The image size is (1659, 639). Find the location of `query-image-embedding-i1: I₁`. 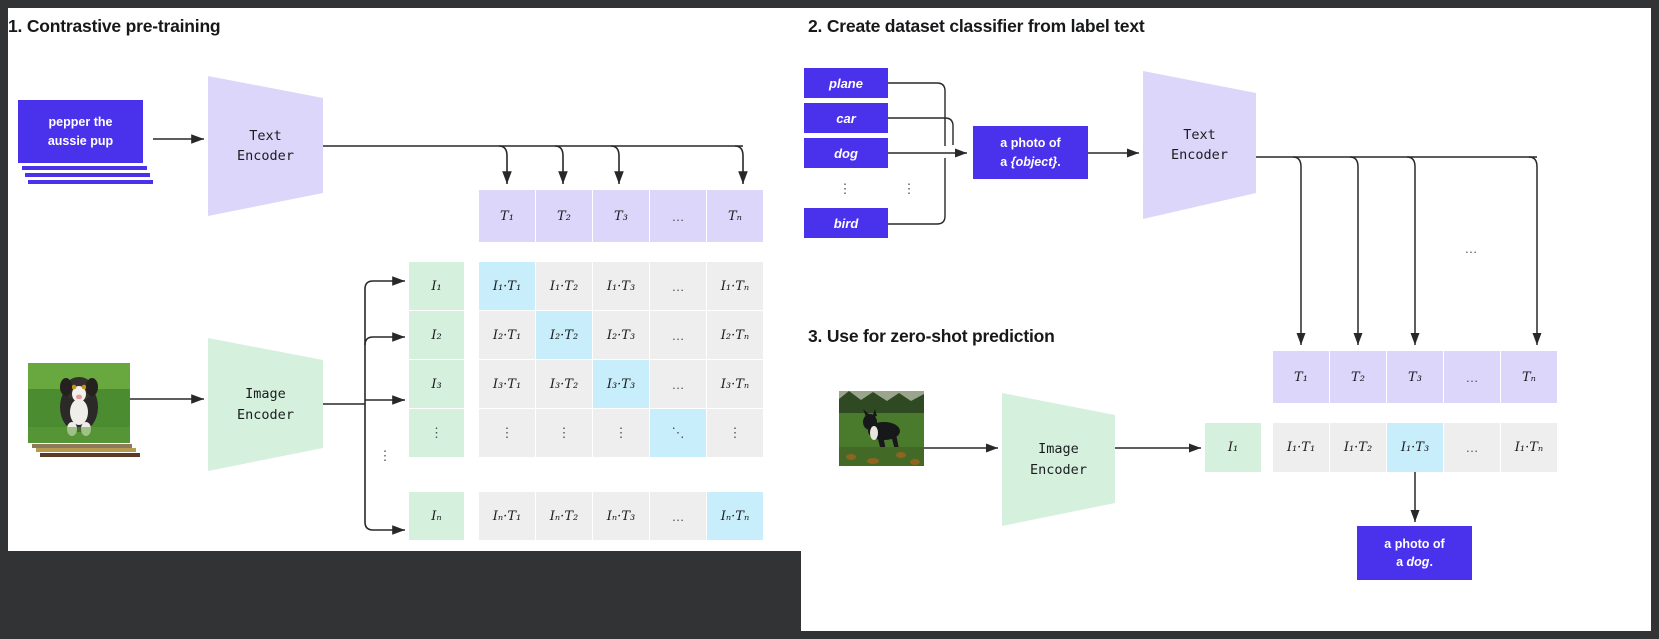

query-image-embedding-i1: I₁ is located at coordinates (1233, 447).